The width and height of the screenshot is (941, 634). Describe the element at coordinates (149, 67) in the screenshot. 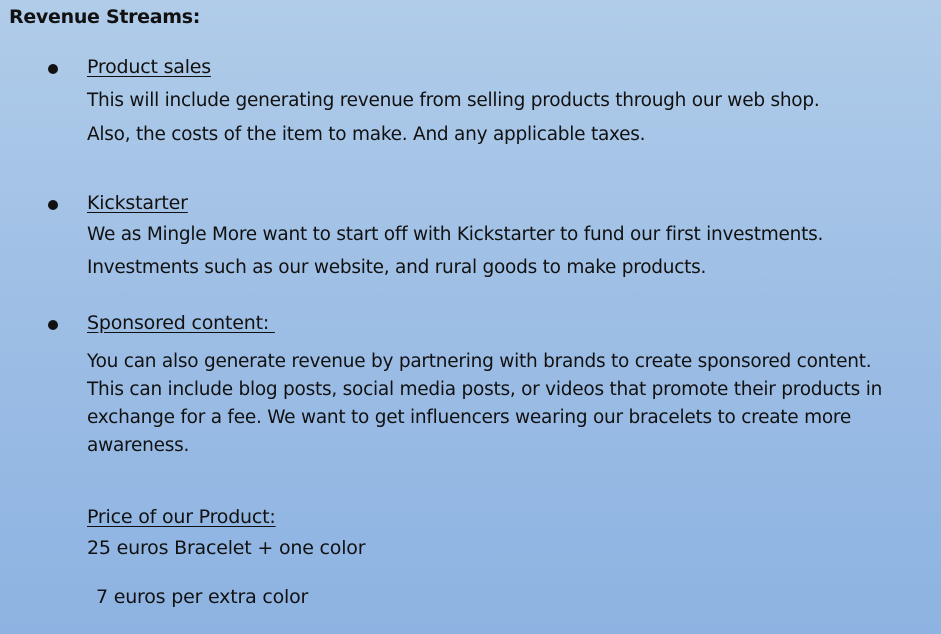

I see `product-sales-title: Product sales` at that location.